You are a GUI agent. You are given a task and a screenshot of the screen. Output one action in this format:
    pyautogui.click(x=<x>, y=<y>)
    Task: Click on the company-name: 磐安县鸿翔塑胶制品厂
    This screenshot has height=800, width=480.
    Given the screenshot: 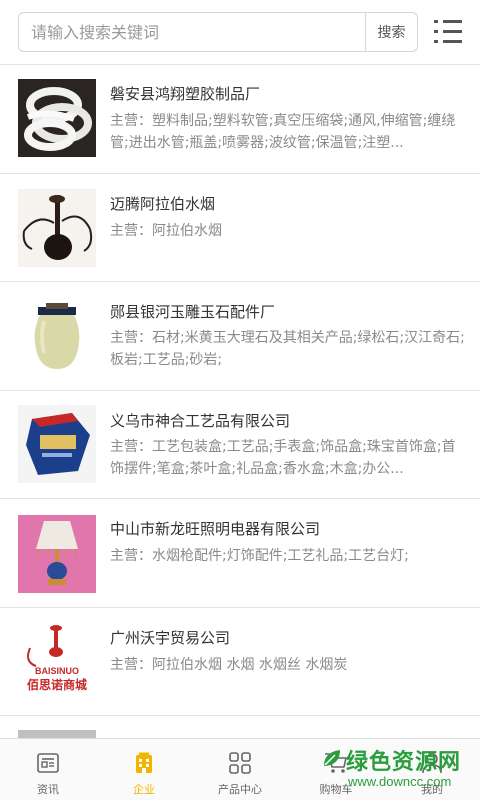 What is the action you would take?
    pyautogui.click(x=185, y=93)
    